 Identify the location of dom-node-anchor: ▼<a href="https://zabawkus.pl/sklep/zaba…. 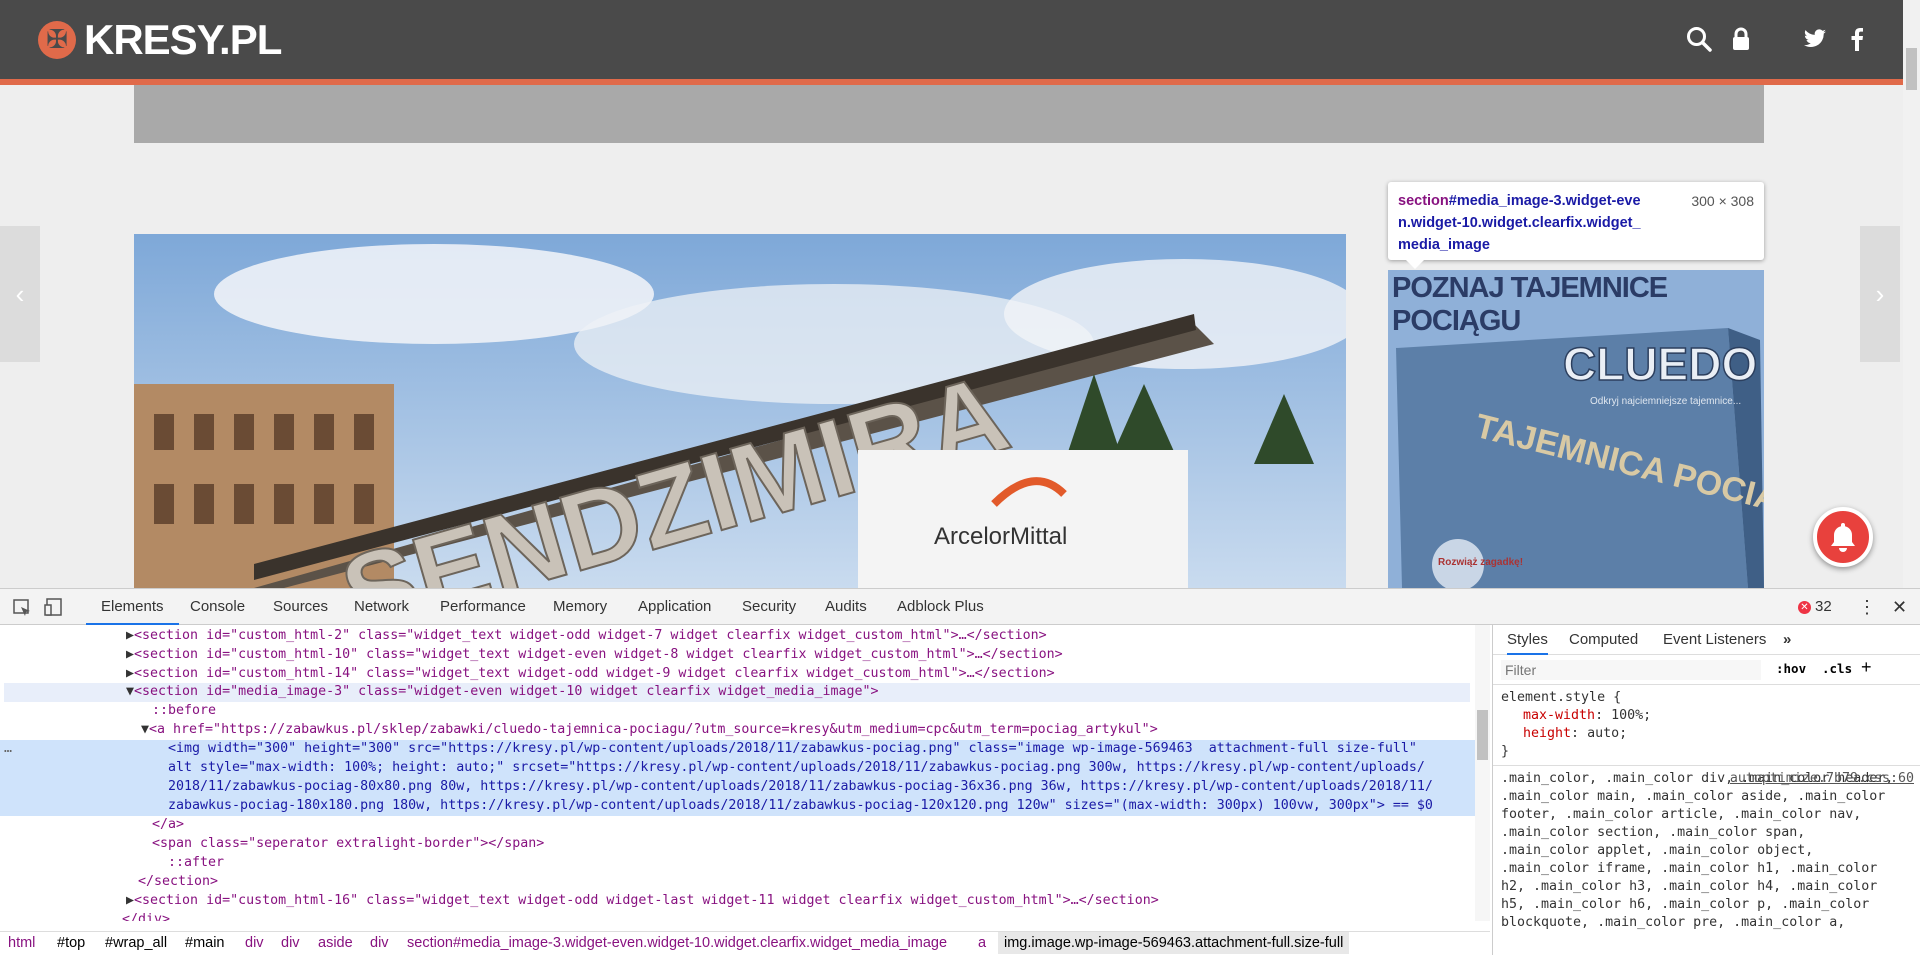
(815, 730).